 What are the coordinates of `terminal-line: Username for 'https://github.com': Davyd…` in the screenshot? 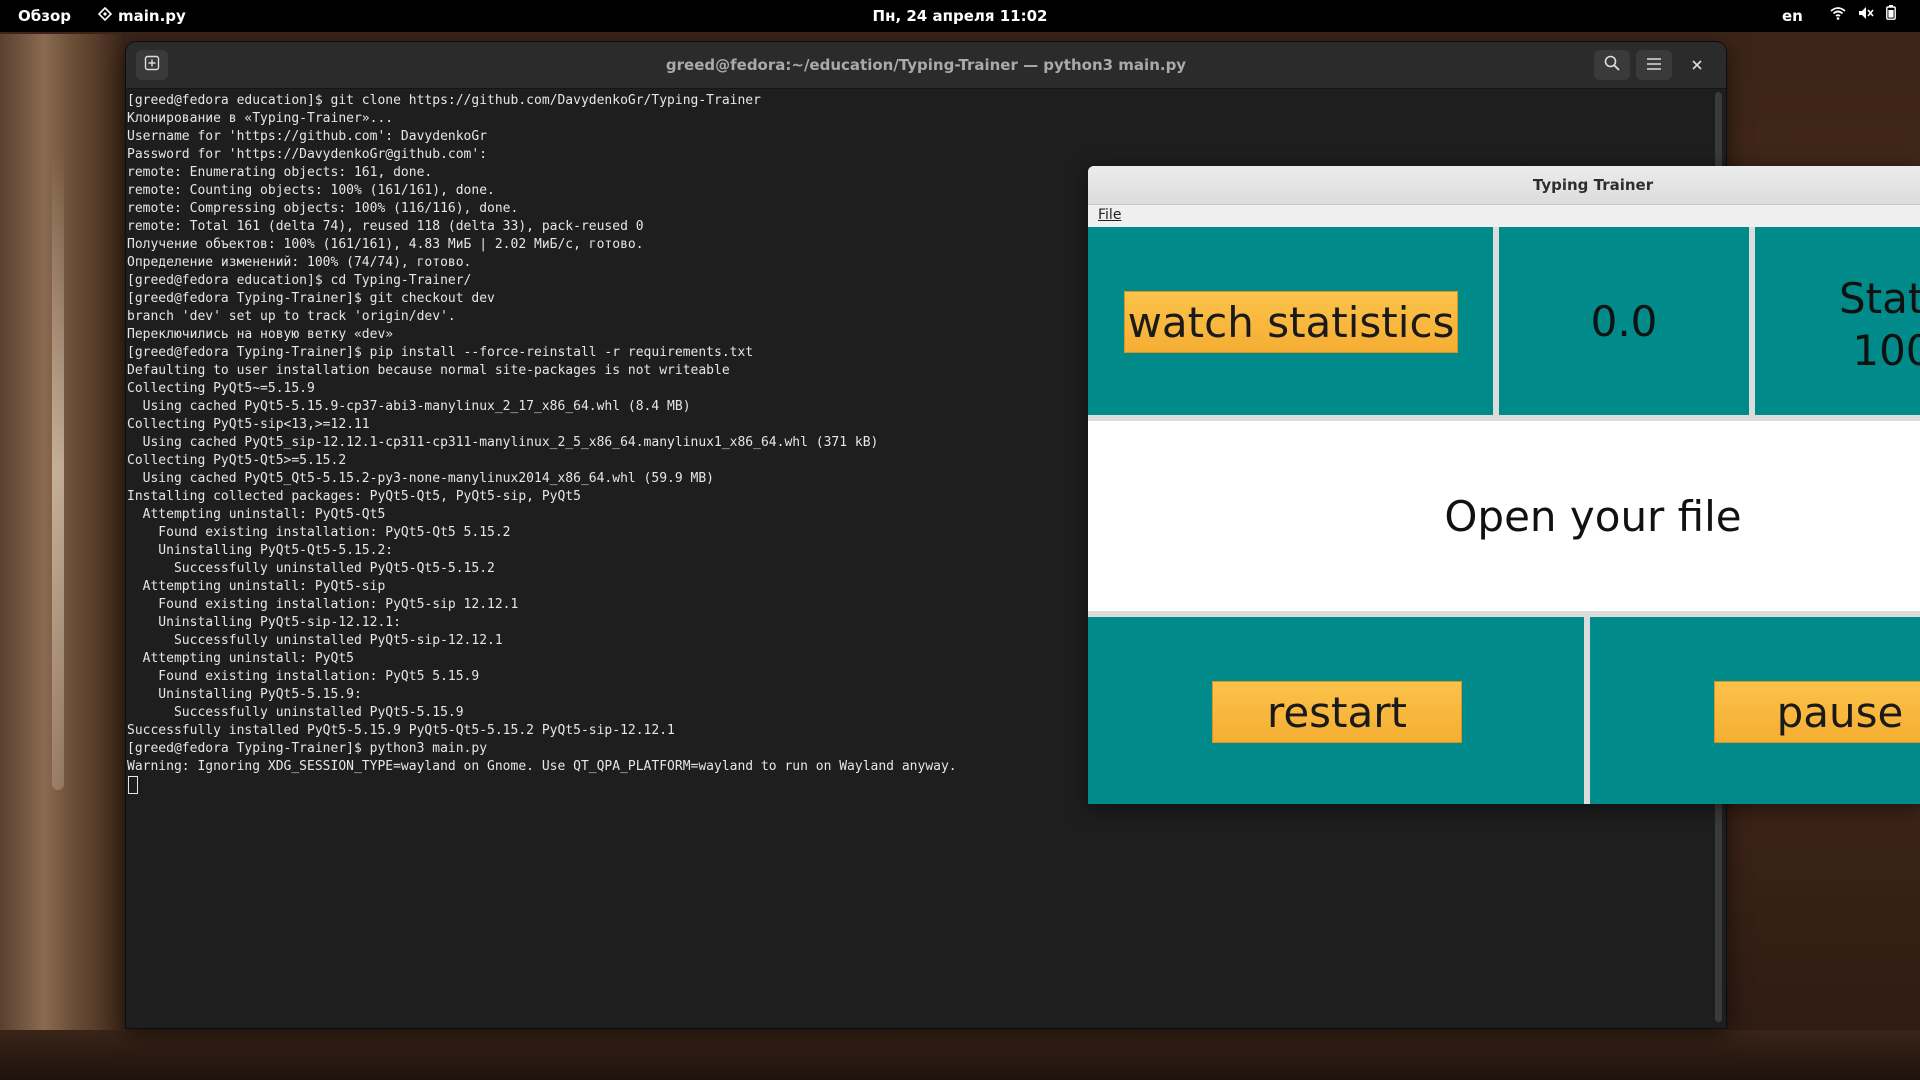 It's located at (307, 136).